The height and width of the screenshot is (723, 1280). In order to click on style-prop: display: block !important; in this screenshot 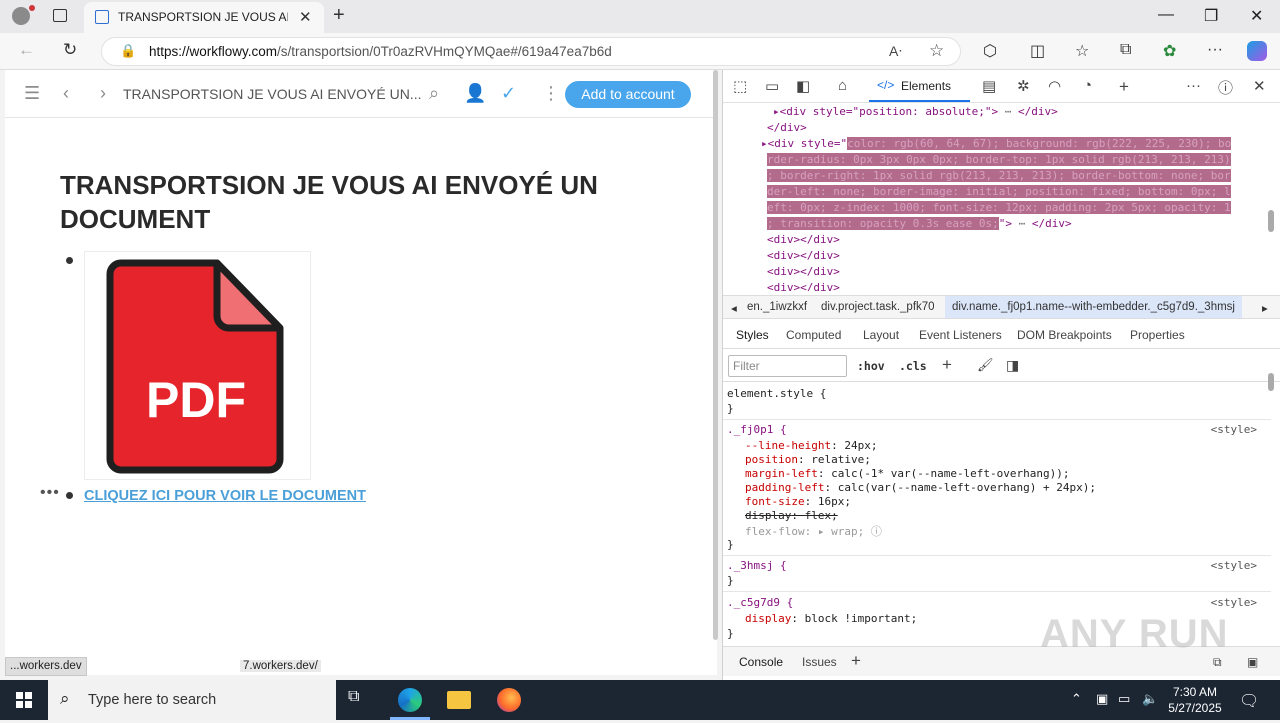, I will do `click(831, 618)`.